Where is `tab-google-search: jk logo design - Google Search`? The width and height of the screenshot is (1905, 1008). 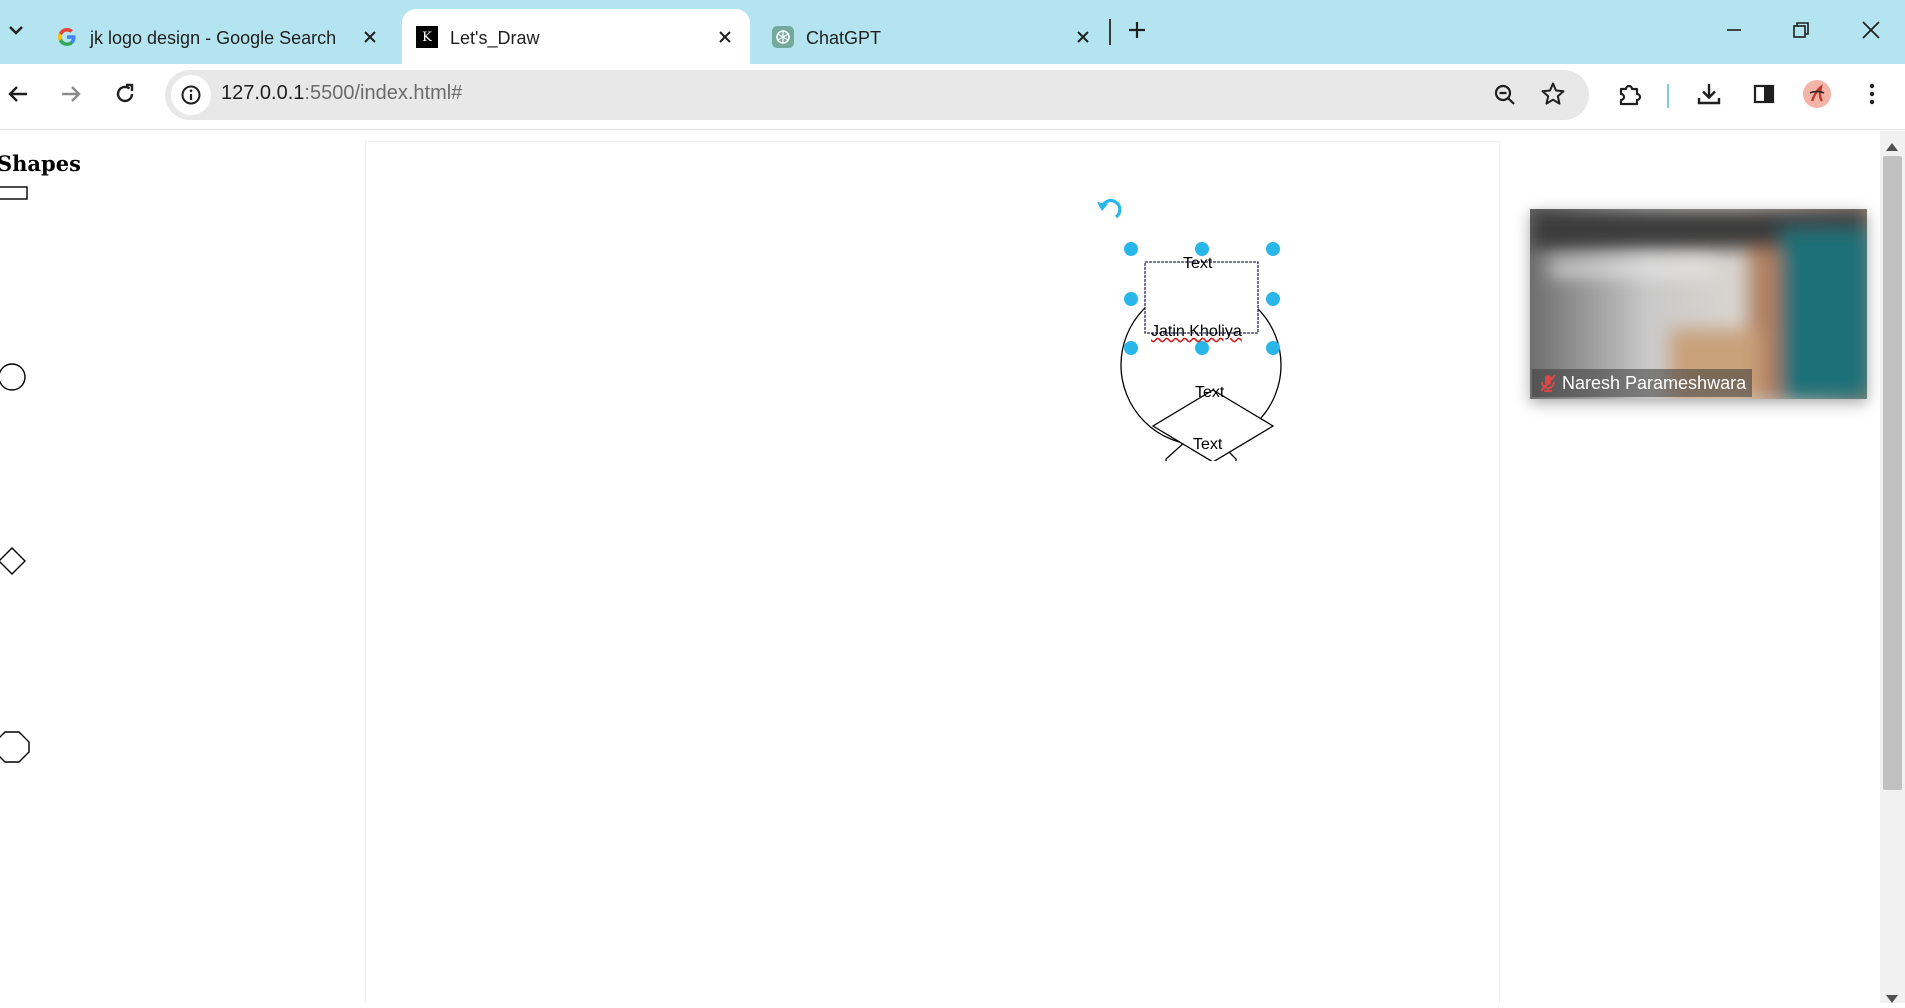 tab-google-search: jk logo design - Google Search is located at coordinates (218, 36).